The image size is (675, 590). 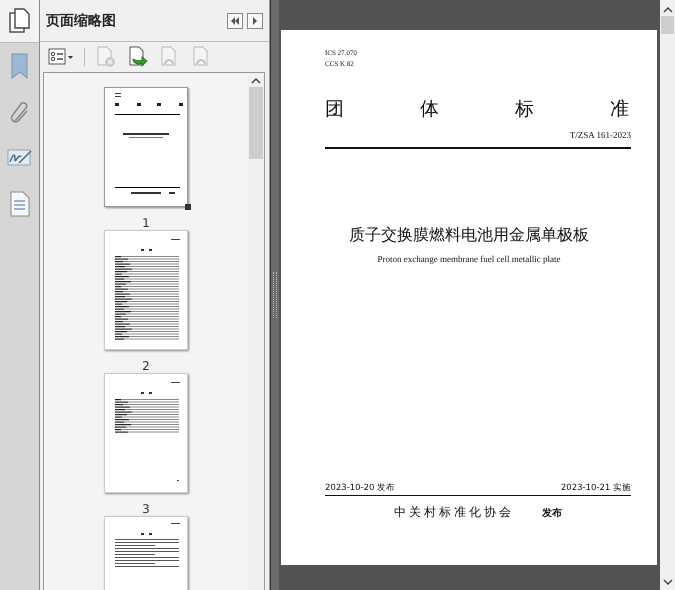 What do you see at coordinates (61, 57) in the screenshot?
I see `options-icon` at bounding box center [61, 57].